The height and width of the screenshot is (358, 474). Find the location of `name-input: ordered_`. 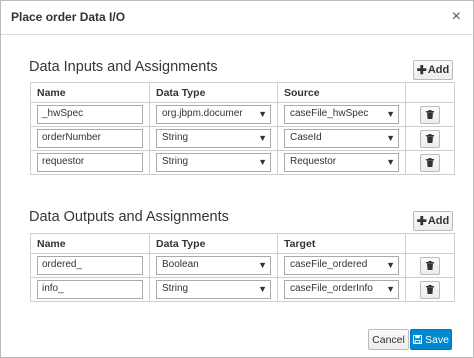

name-input: ordered_ is located at coordinates (90, 265).